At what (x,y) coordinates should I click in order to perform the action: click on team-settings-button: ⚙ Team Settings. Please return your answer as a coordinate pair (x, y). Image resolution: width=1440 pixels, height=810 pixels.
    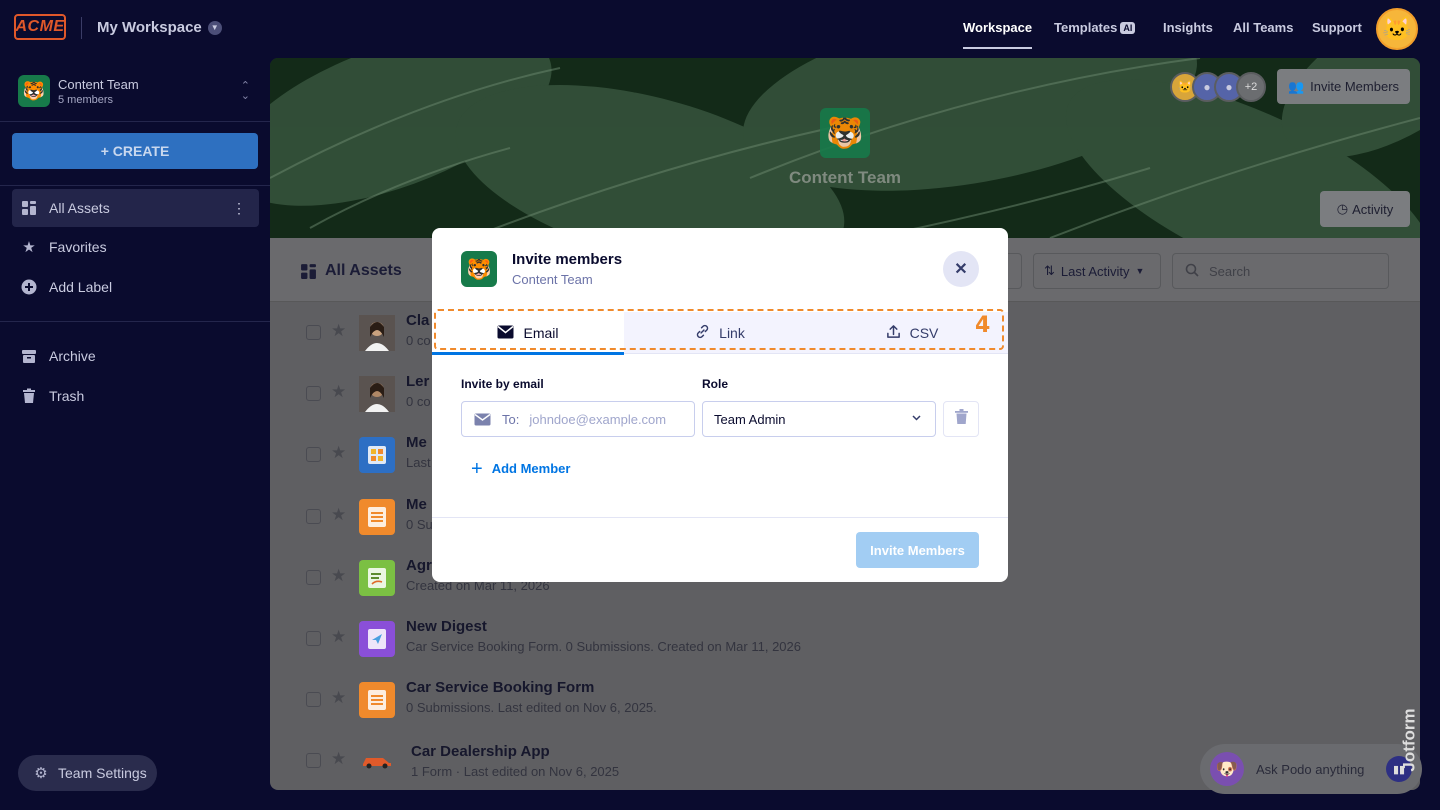
    Looking at the image, I should click on (87, 773).